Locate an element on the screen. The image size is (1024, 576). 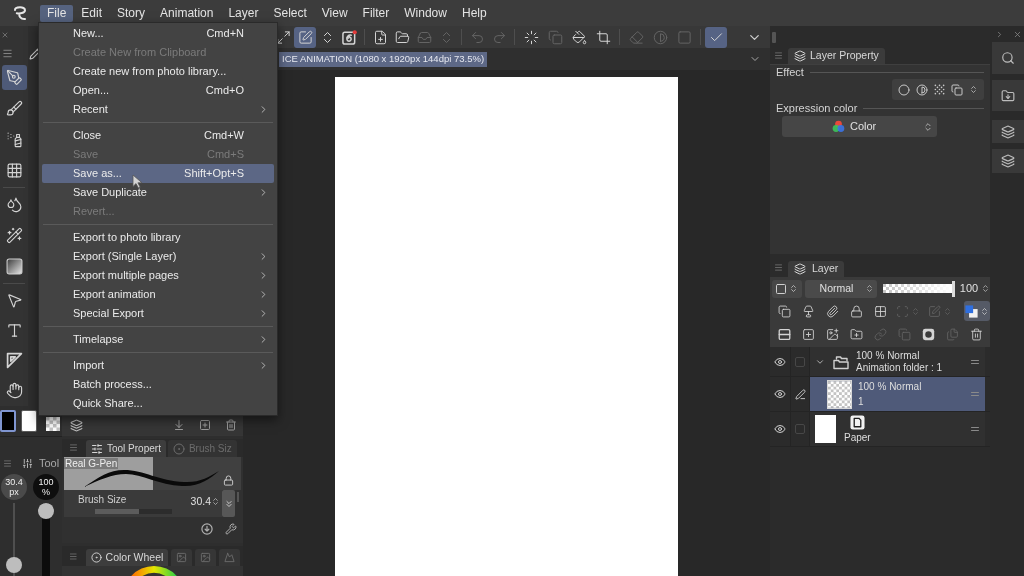
panel-tab: Layer is located at coordinates (816, 269).